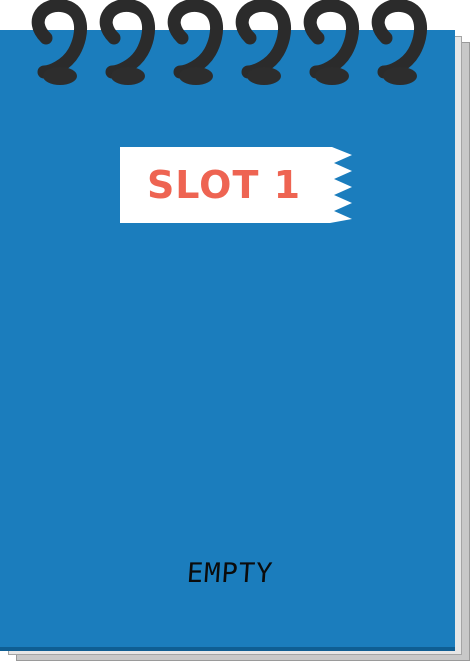  What do you see at coordinates (229, 42) in the screenshot?
I see `spiral-binding` at bounding box center [229, 42].